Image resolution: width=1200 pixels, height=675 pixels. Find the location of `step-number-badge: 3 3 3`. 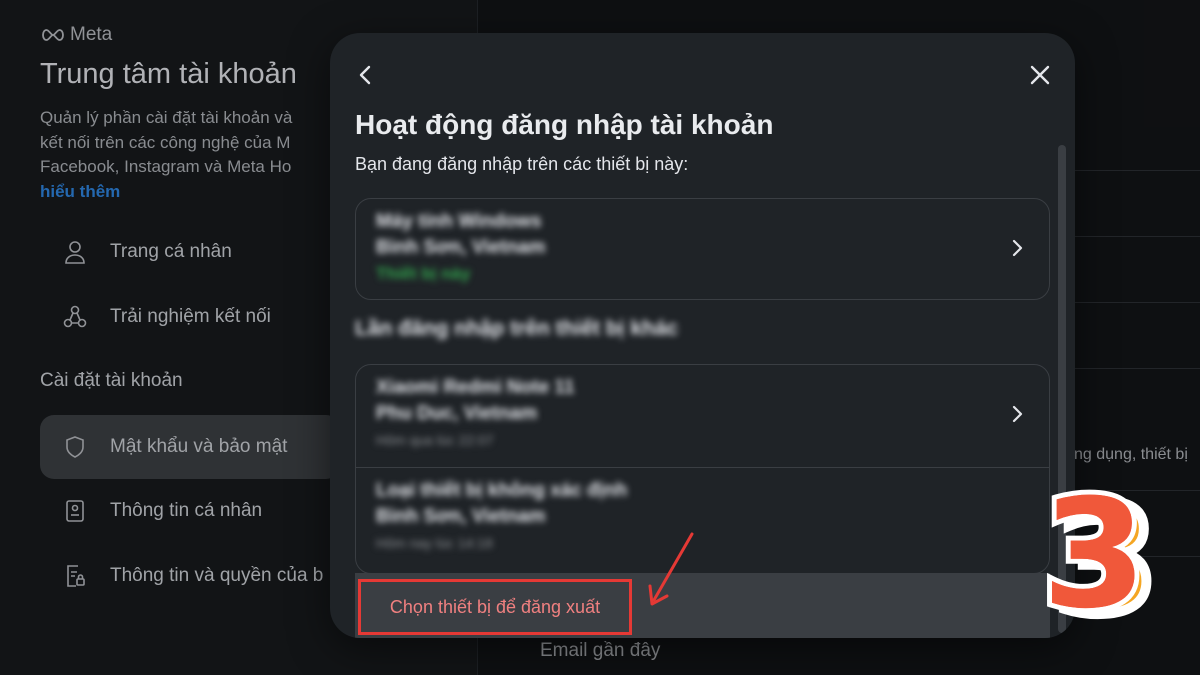

step-number-badge: 3 3 3 is located at coordinates (1108, 559).